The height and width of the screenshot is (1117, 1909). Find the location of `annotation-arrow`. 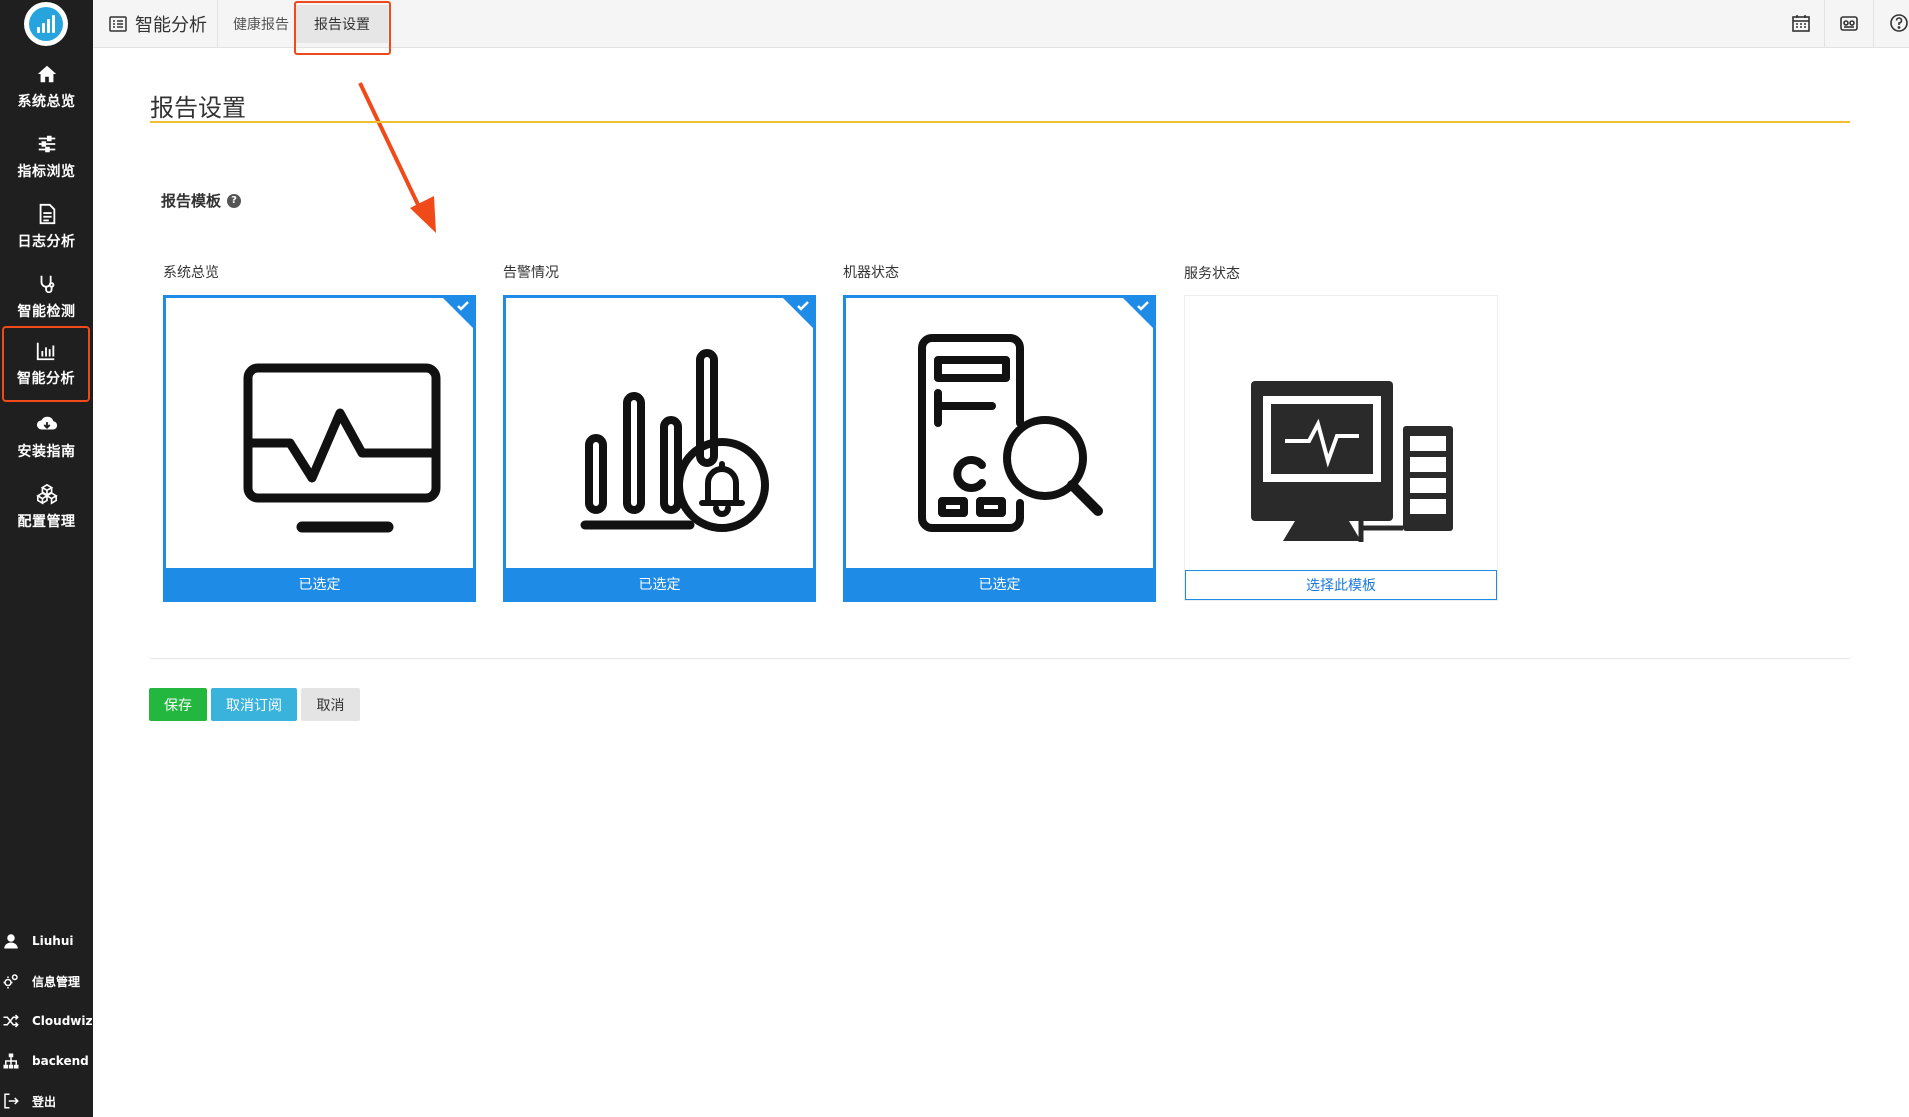

annotation-arrow is located at coordinates (397, 157).